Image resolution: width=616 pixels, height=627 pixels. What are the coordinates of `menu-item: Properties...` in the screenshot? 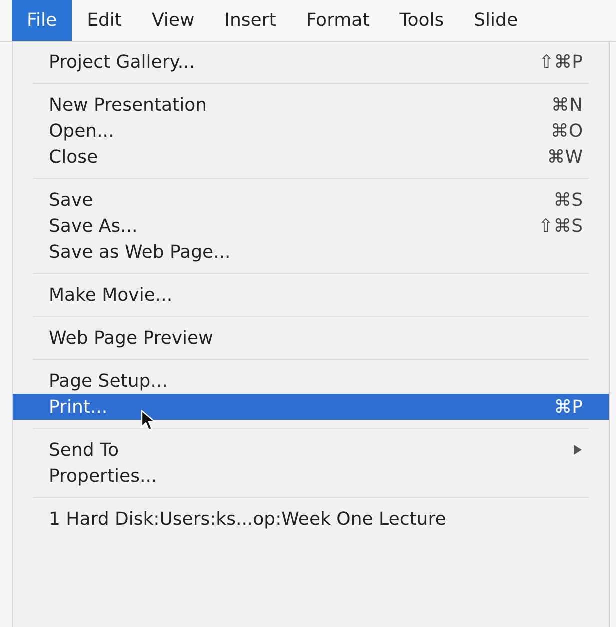 It's located at (311, 476).